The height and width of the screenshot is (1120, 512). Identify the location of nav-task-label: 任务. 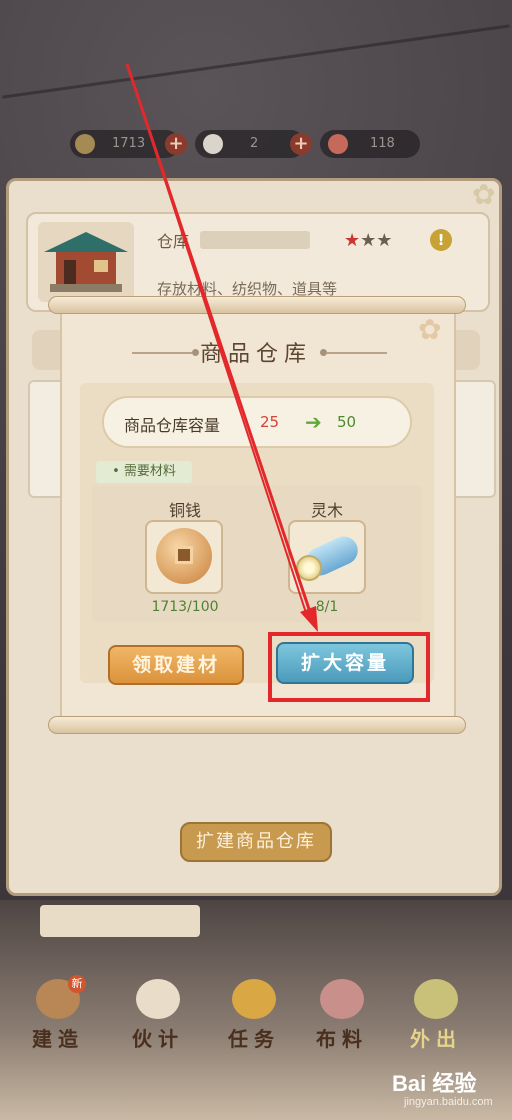
(254, 1039).